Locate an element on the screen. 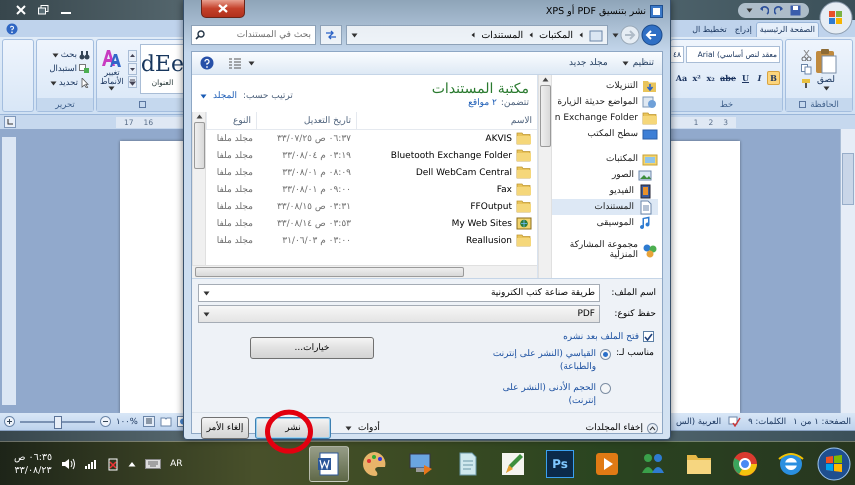 Image resolution: width=855 pixels, height=485 pixels. underline-button: U is located at coordinates (745, 78).